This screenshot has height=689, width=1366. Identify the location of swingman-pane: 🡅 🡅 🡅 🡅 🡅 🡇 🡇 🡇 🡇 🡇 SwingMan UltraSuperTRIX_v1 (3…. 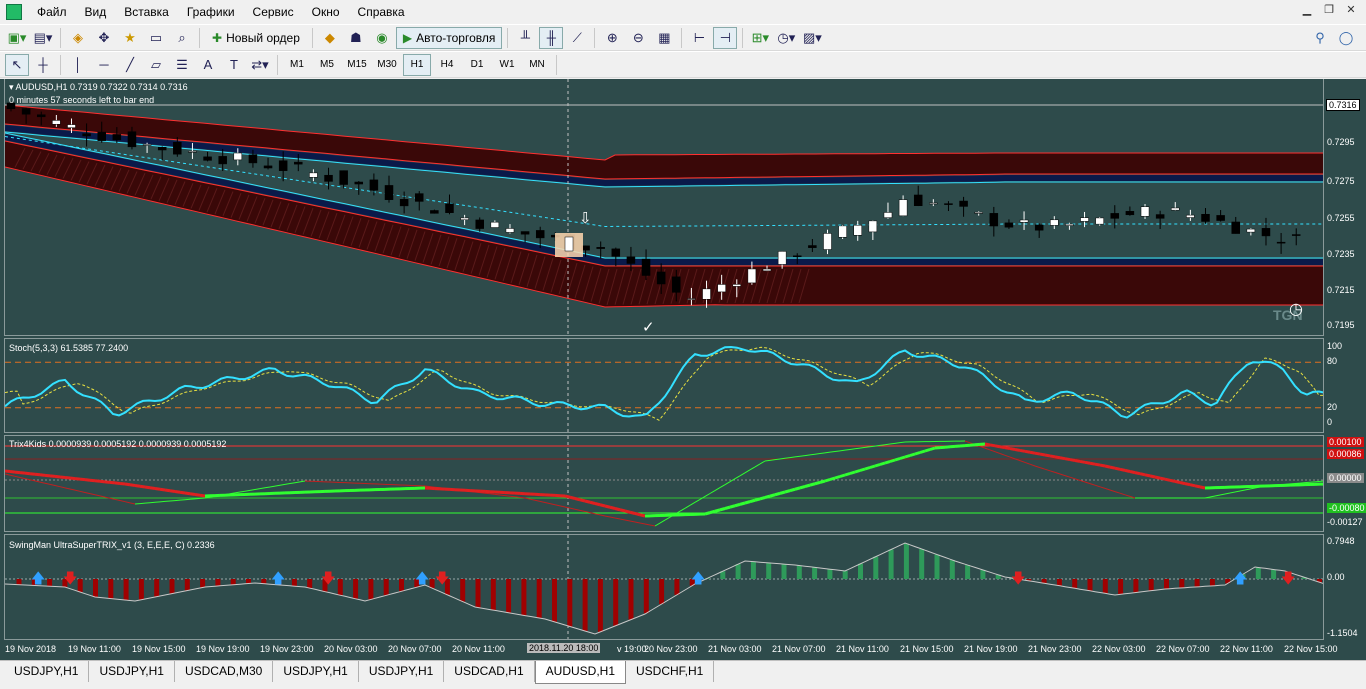
(664, 587).